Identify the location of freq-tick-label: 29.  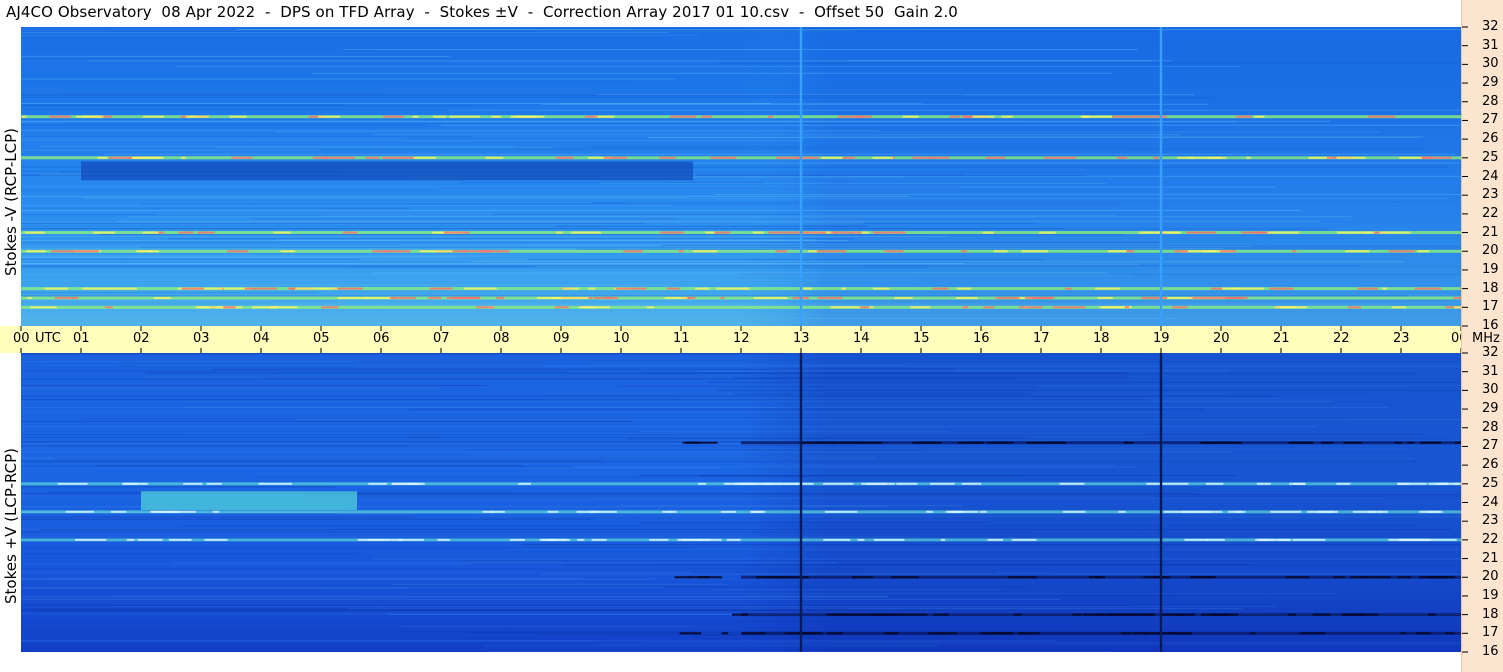
(1490, 83).